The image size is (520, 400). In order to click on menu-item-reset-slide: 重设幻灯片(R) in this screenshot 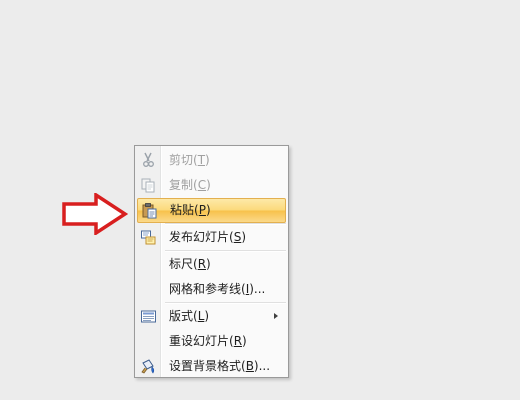, I will do `click(211, 341)`.